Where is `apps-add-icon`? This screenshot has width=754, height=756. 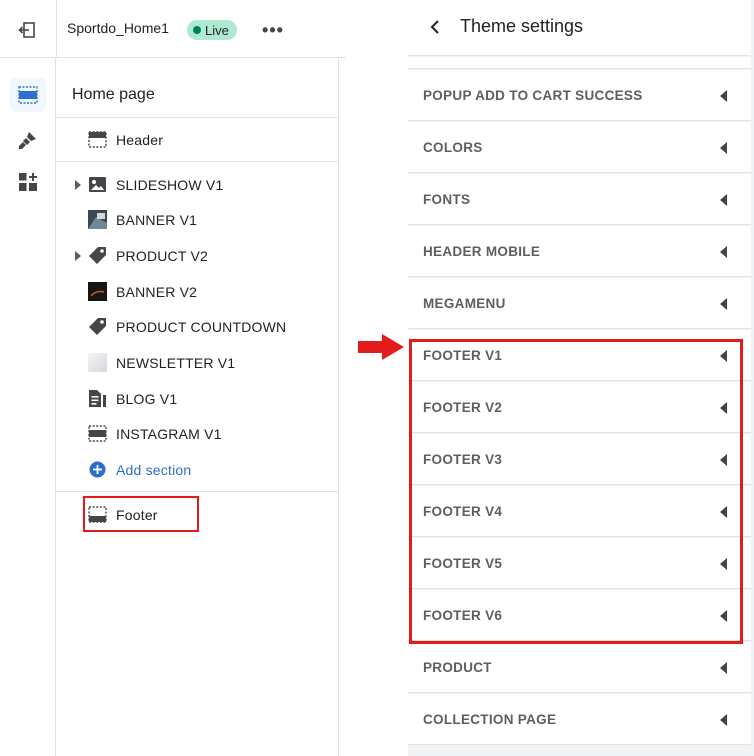
apps-add-icon is located at coordinates (28, 182).